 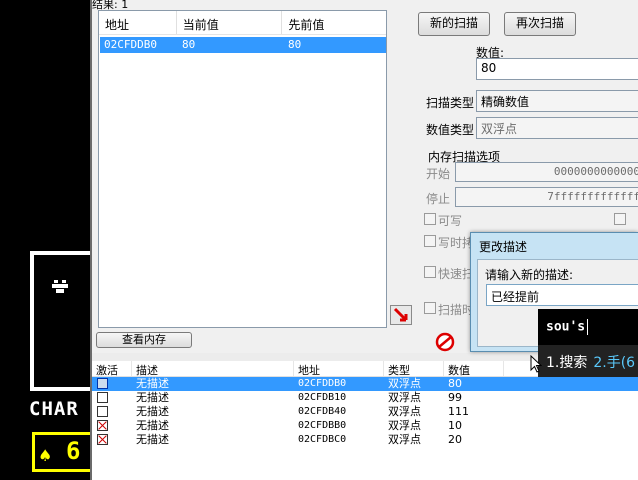 What do you see at coordinates (414, 369) in the screenshot?
I see `column-type: 类型` at bounding box center [414, 369].